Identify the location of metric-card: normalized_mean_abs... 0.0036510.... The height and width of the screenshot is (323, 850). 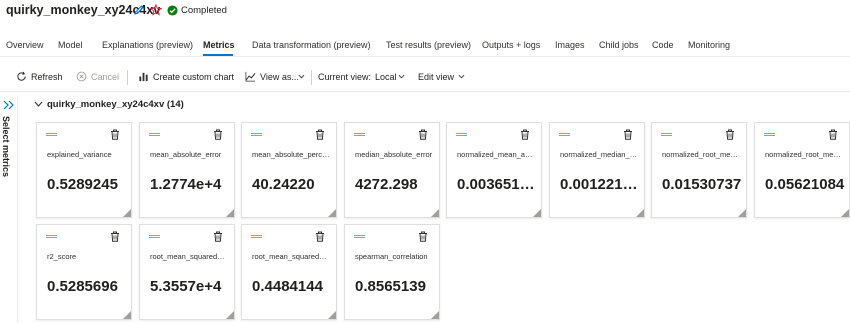
(494, 170).